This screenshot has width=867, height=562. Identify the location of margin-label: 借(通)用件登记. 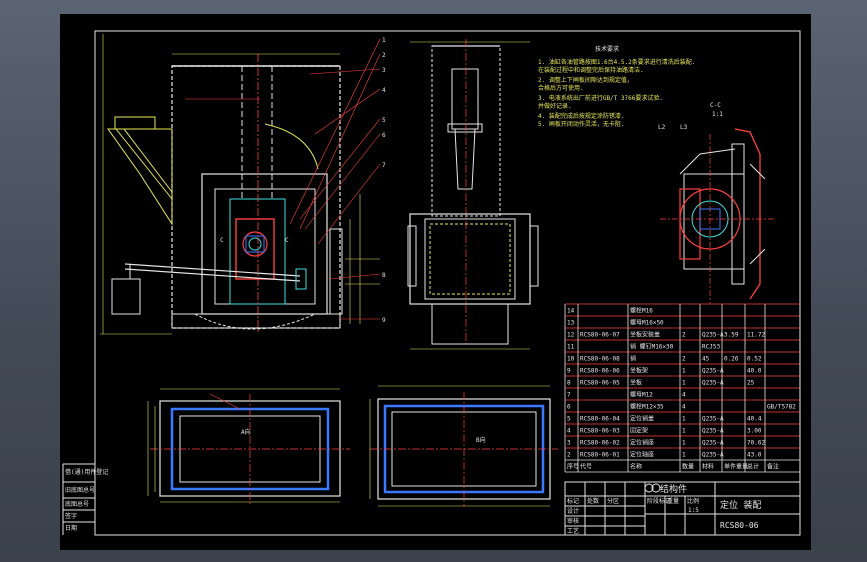
(86, 472).